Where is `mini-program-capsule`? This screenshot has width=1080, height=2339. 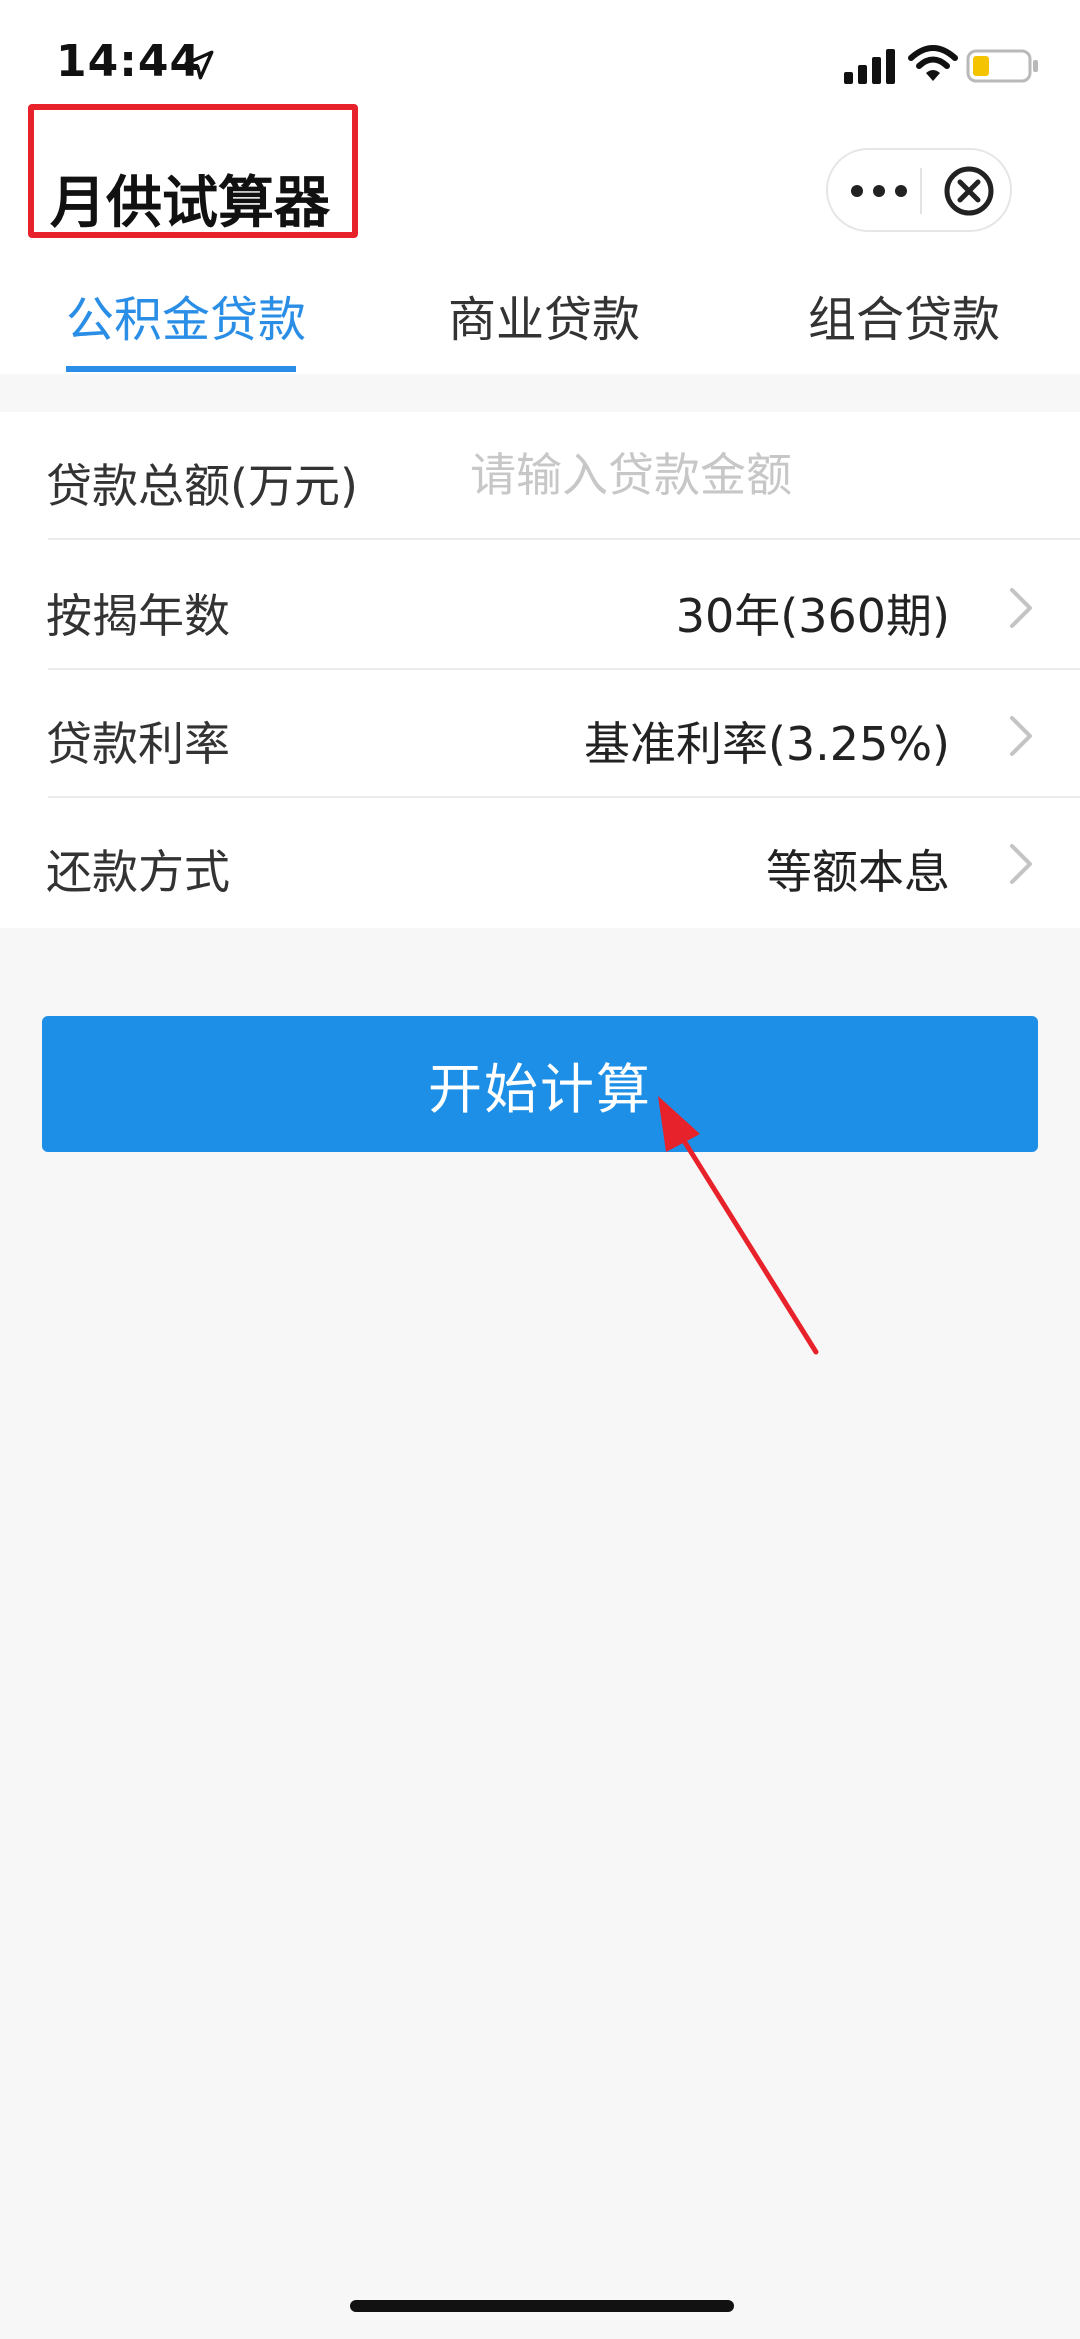 mini-program-capsule is located at coordinates (919, 190).